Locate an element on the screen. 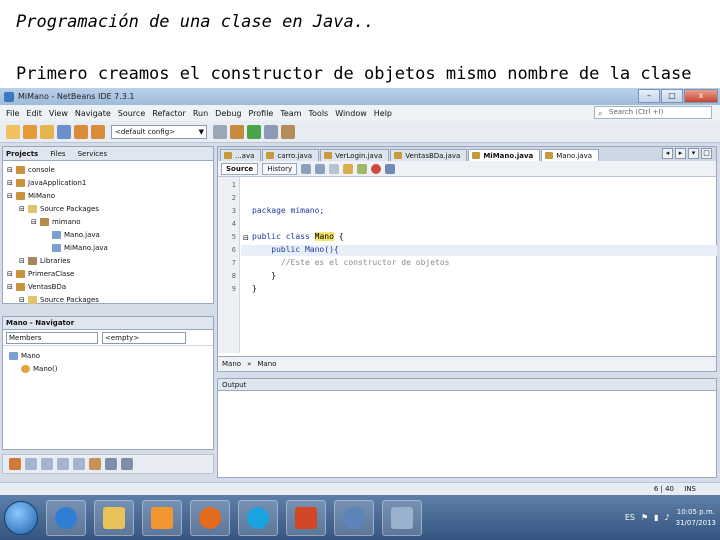  menu-item-debug: Debug is located at coordinates (228, 113).